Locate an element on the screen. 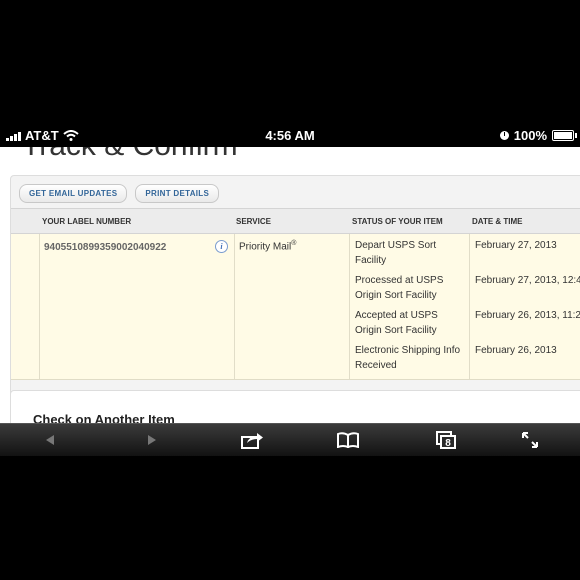 Image resolution: width=580 pixels, height=580 pixels. clock-time: 4:56 AM is located at coordinates (290, 135).